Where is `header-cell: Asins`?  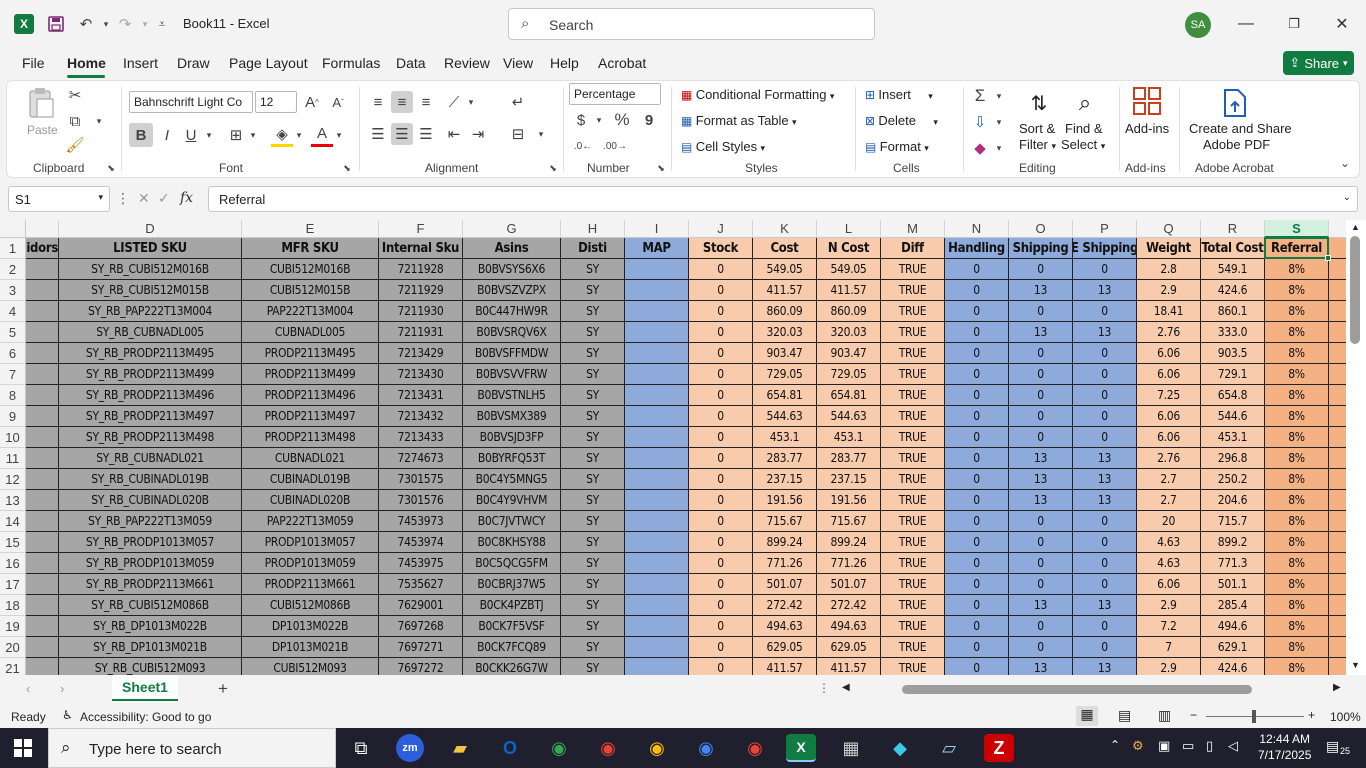 header-cell: Asins is located at coordinates (512, 248).